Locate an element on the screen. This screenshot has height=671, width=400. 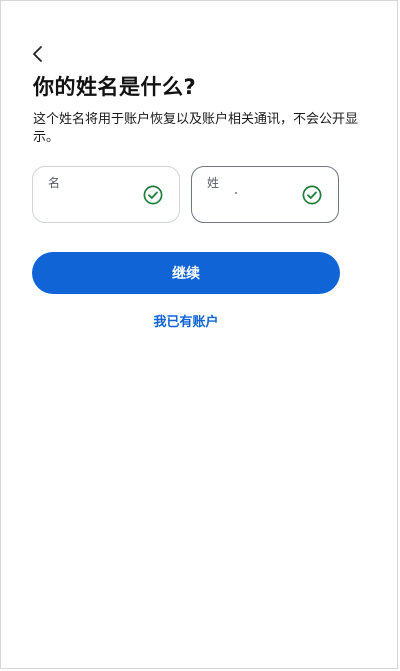
first-name-input is located at coordinates (92, 203).